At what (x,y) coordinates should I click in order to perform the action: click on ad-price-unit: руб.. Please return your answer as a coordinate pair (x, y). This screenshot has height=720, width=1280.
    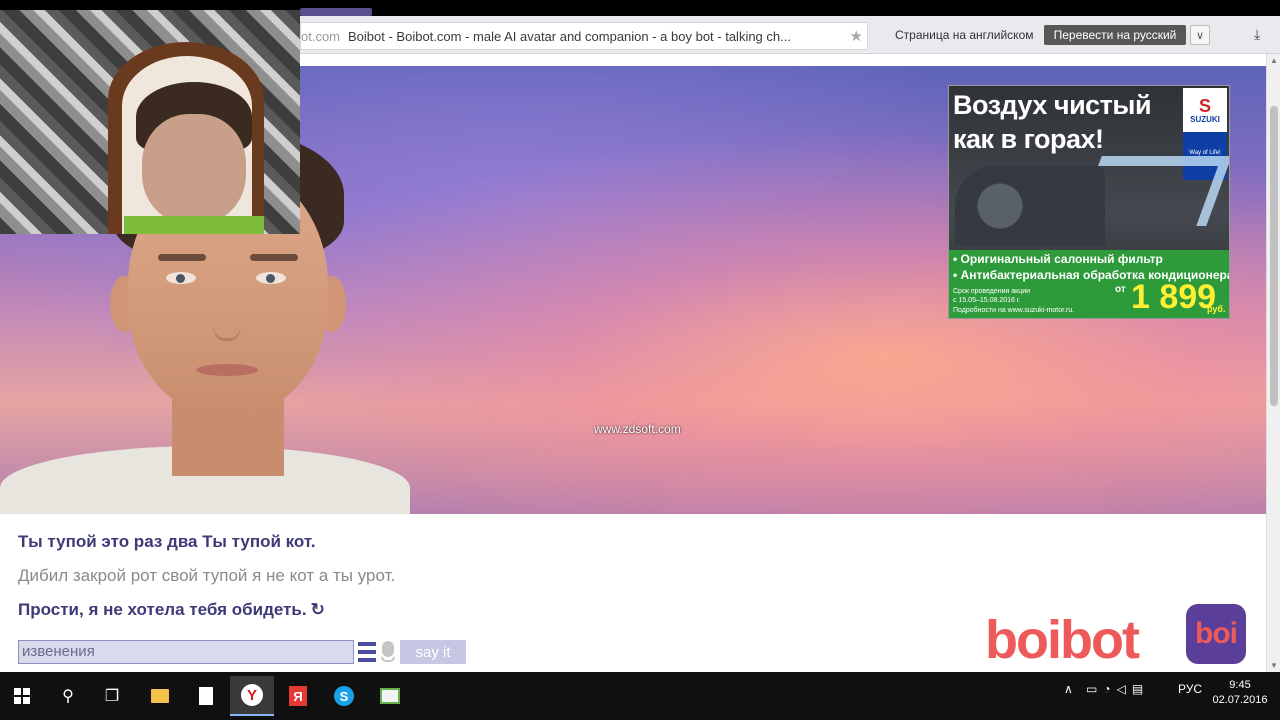
    Looking at the image, I should click on (1216, 309).